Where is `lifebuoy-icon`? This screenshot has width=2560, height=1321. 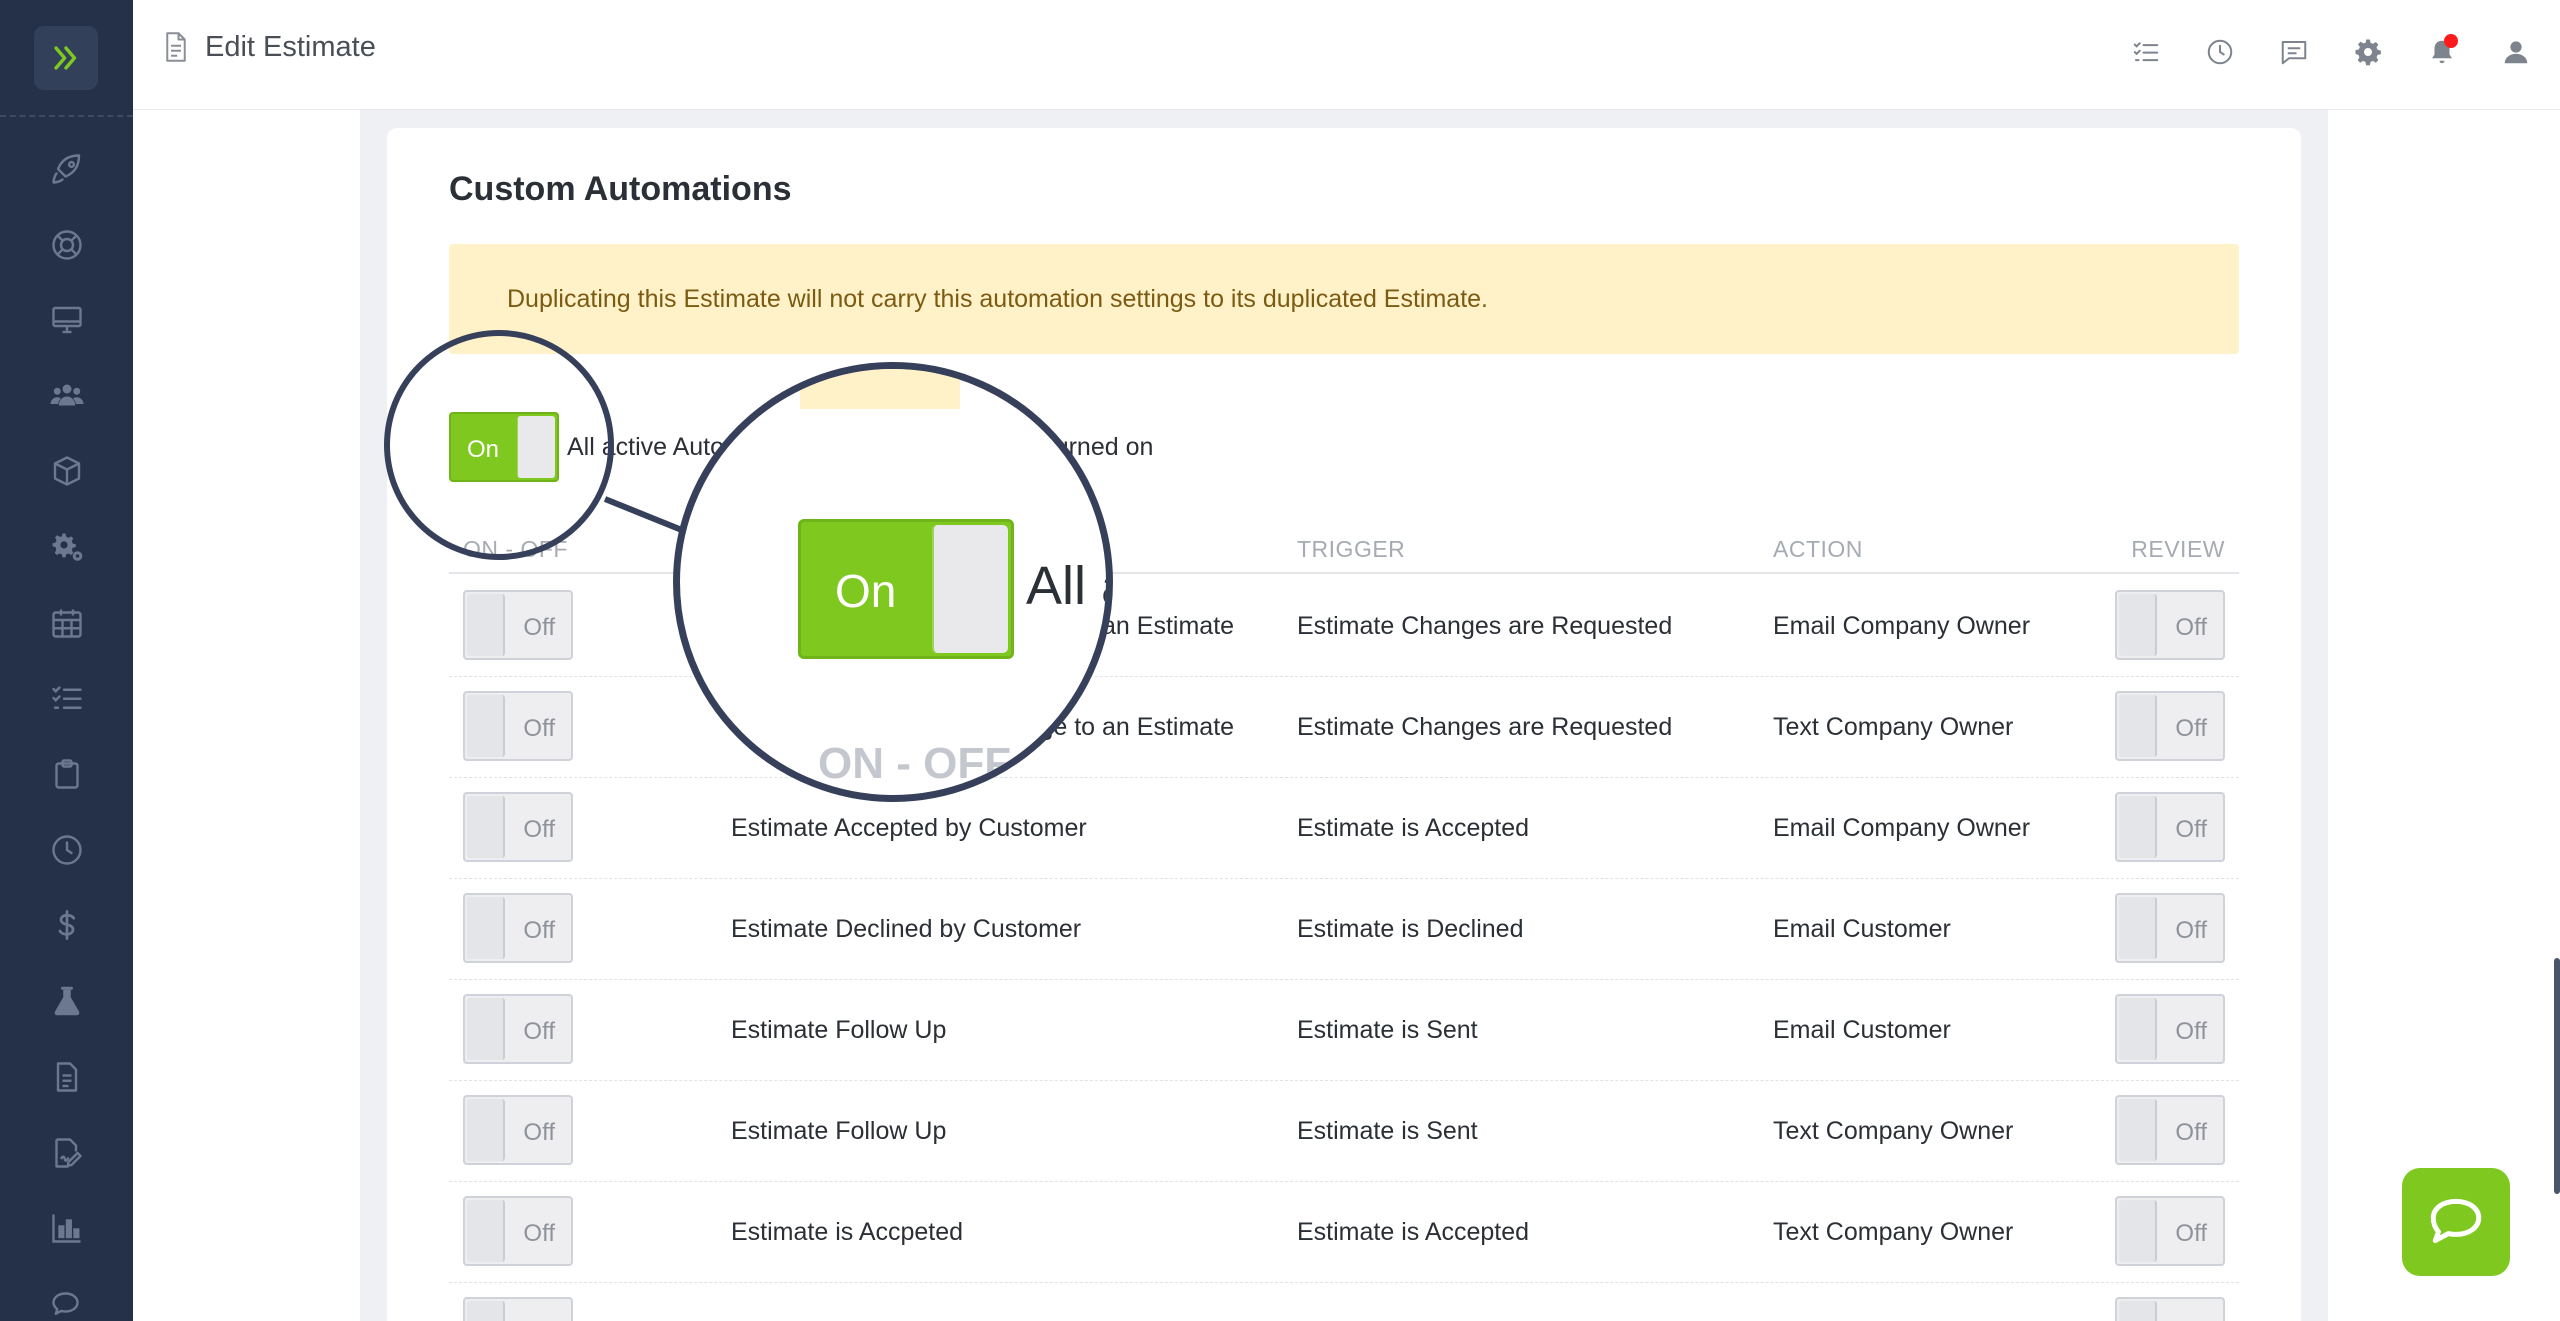 lifebuoy-icon is located at coordinates (66, 245).